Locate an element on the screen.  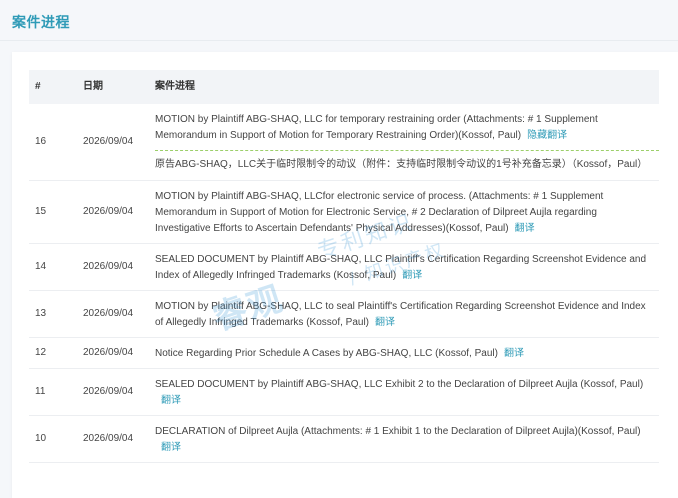
header-date: 日期 is located at coordinates (119, 87).